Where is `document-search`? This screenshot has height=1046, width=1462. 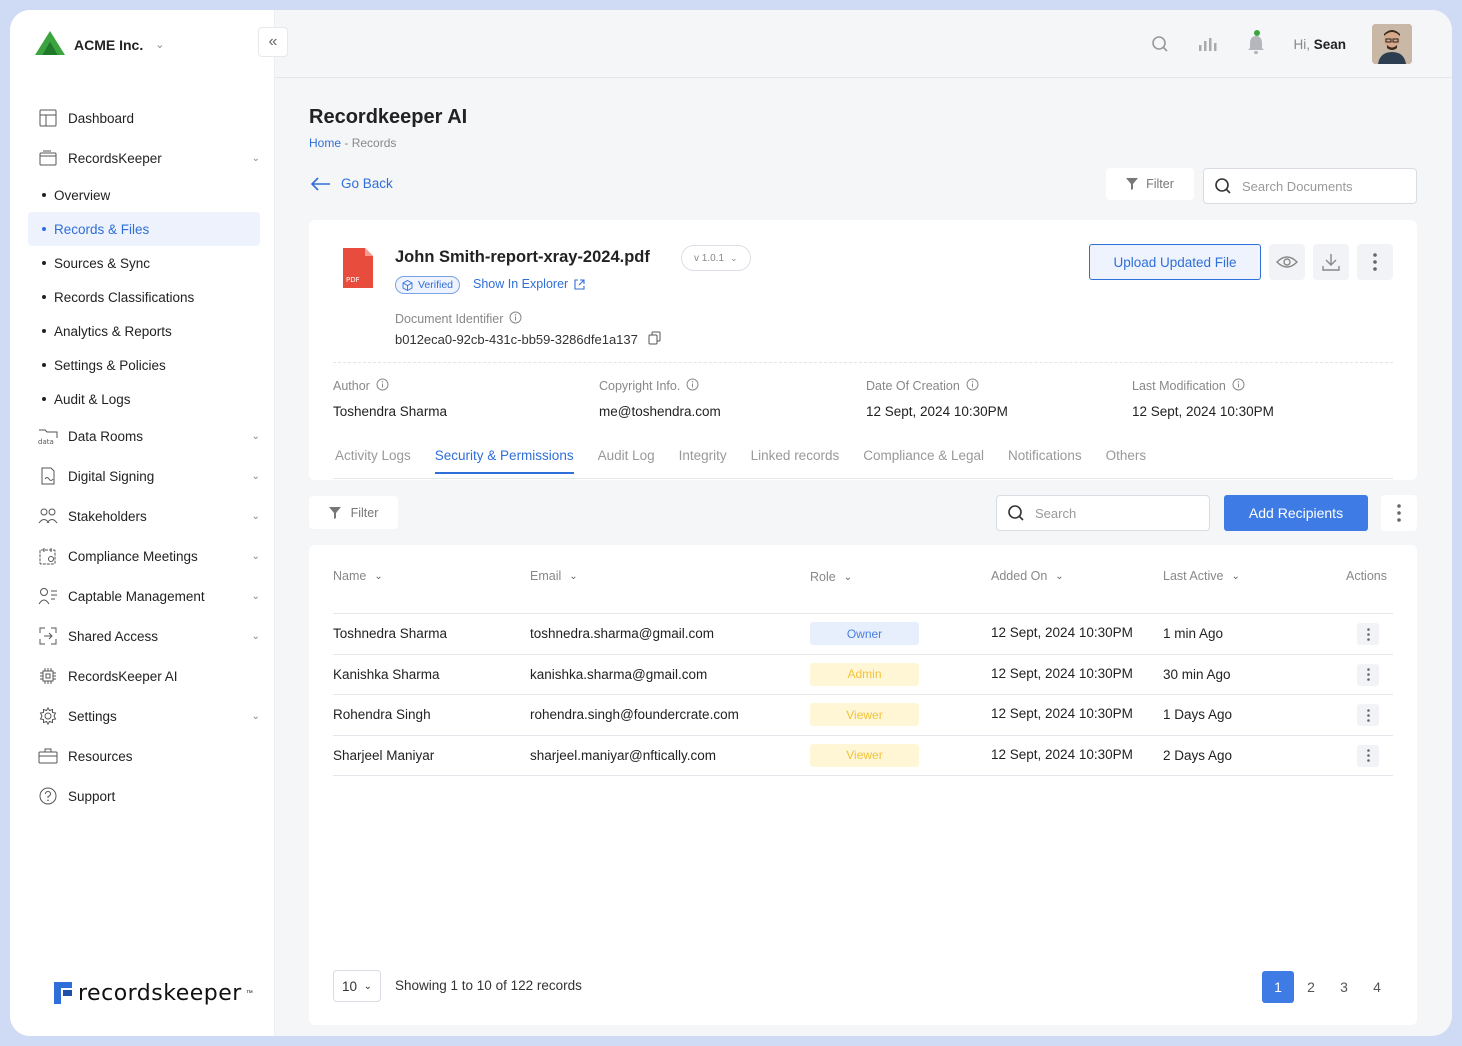 document-search is located at coordinates (1310, 186).